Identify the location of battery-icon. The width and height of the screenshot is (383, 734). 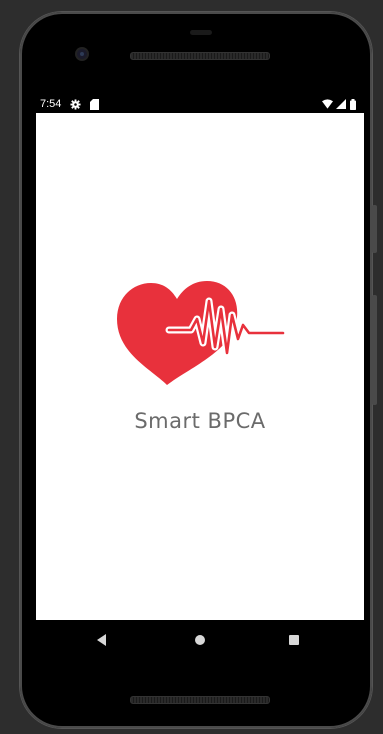
(353, 104).